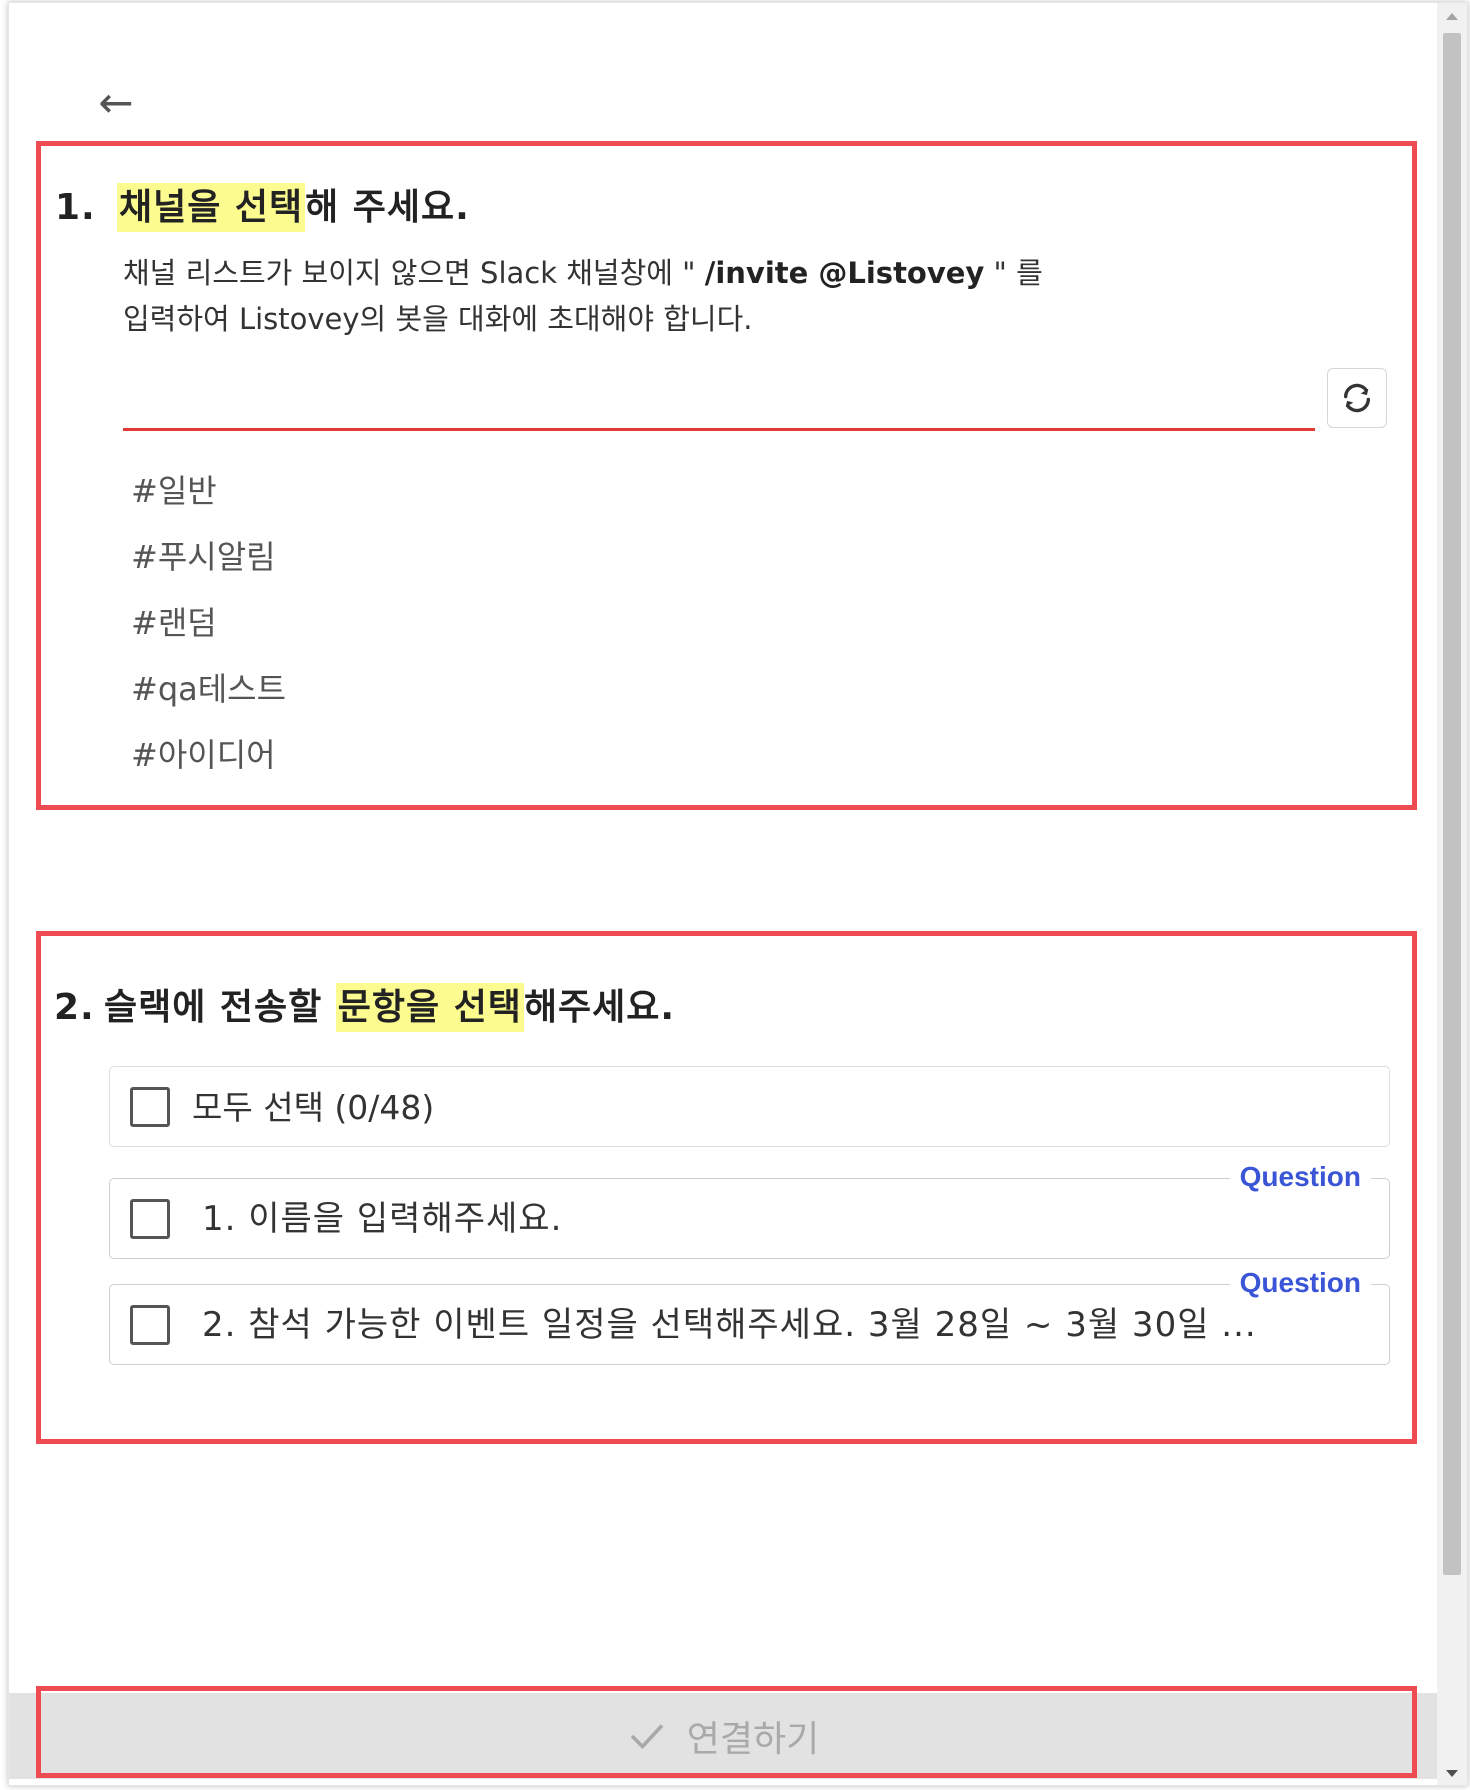 The height and width of the screenshot is (1790, 1470). Describe the element at coordinates (74, 1007) in the screenshot. I see `step2-number: 2.` at that location.